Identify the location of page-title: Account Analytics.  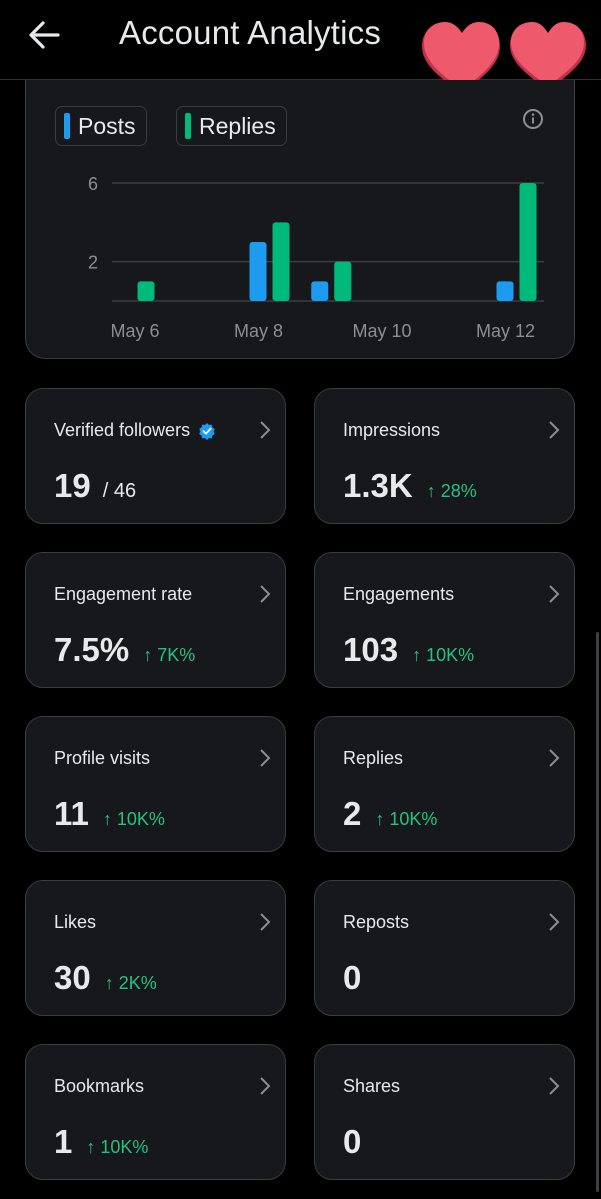
(250, 32).